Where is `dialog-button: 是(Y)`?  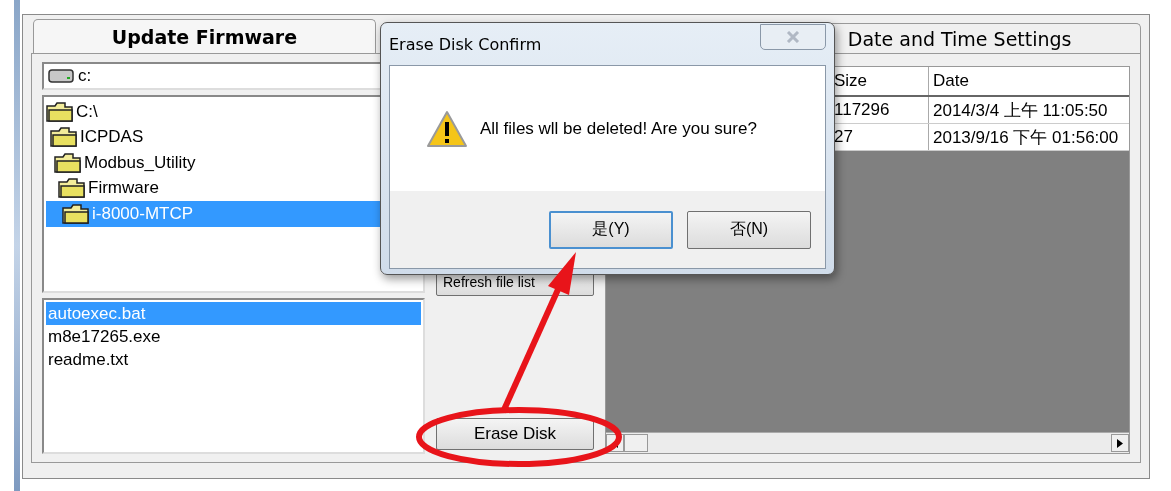 dialog-button: 是(Y) is located at coordinates (611, 229).